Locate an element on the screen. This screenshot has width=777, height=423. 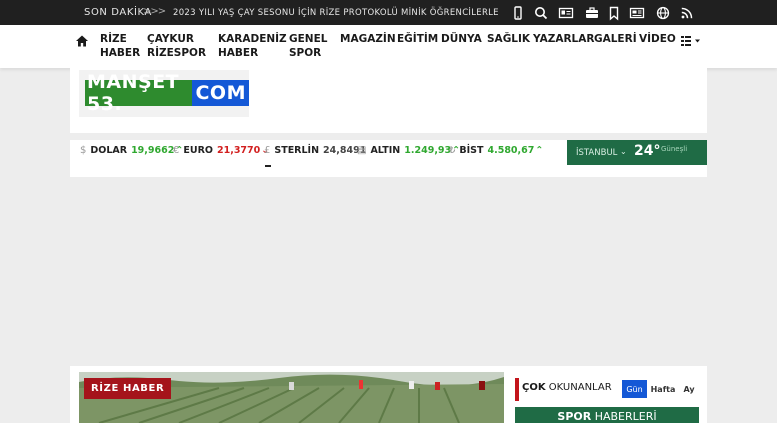
most-read-title-rest: OKUNANLAR is located at coordinates (578, 387).